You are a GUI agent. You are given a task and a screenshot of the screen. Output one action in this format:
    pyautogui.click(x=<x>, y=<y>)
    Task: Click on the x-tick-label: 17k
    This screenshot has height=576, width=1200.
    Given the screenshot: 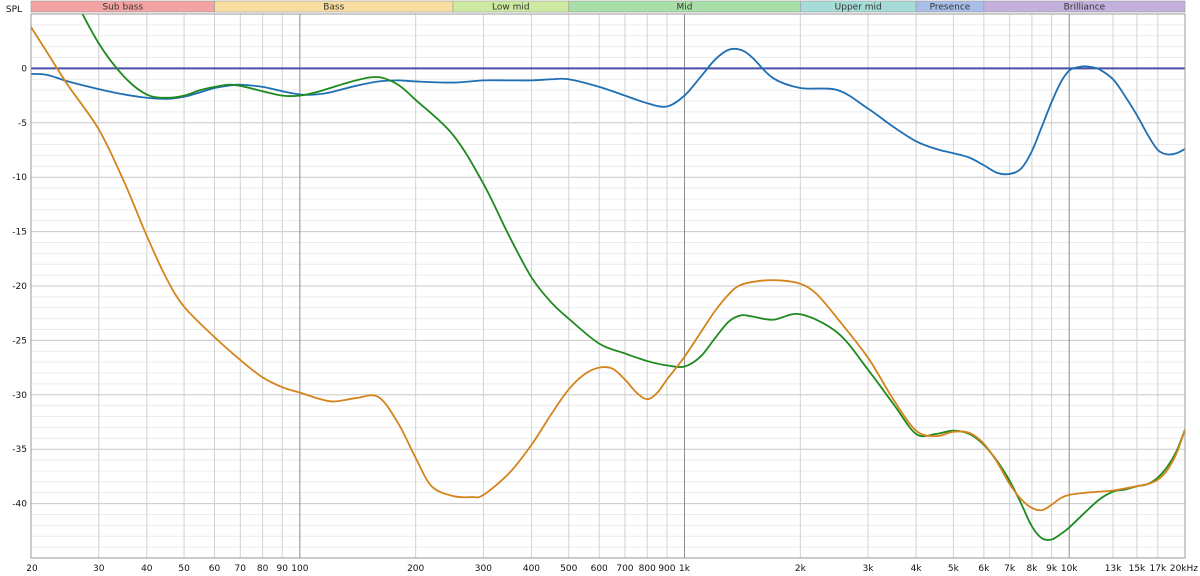 What is the action you would take?
    pyautogui.click(x=1158, y=569)
    